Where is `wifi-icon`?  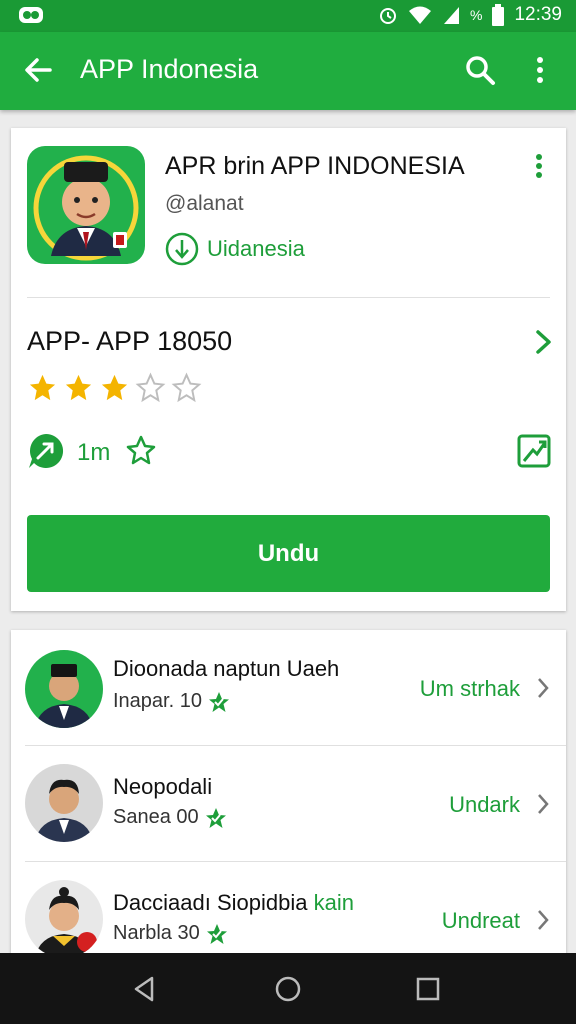 wifi-icon is located at coordinates (420, 15).